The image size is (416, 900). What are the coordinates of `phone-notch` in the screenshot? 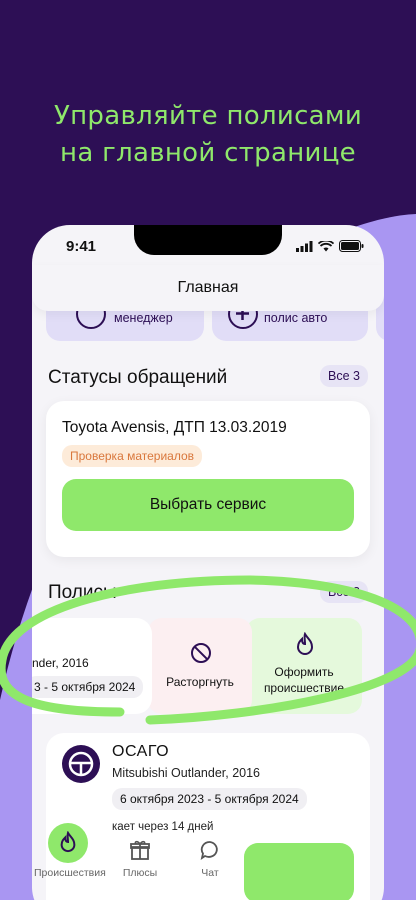 It's located at (208, 240).